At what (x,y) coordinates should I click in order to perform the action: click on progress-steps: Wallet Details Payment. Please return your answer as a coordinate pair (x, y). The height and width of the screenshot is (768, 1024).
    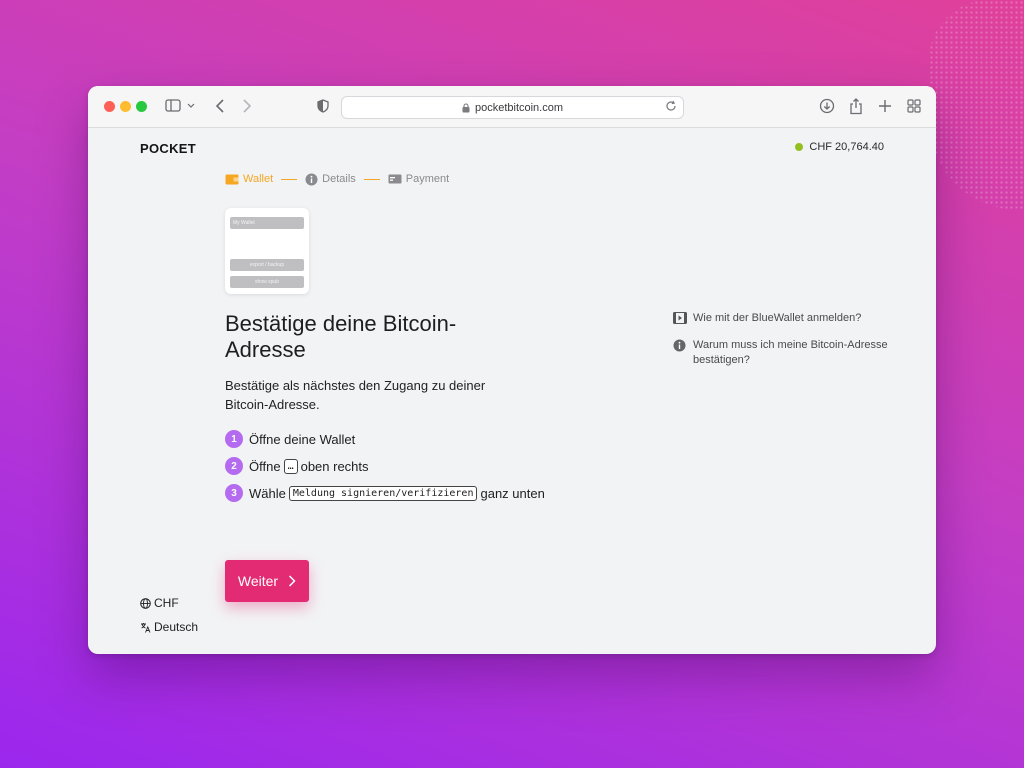
    Looking at the image, I should click on (337, 179).